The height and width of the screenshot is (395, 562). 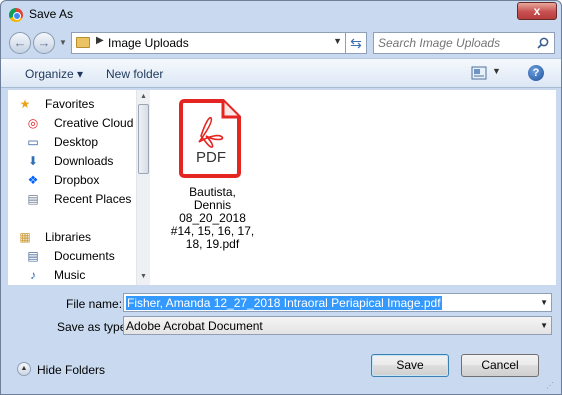 What do you see at coordinates (94, 304) in the screenshot?
I see `file-name-field-label: File name:` at bounding box center [94, 304].